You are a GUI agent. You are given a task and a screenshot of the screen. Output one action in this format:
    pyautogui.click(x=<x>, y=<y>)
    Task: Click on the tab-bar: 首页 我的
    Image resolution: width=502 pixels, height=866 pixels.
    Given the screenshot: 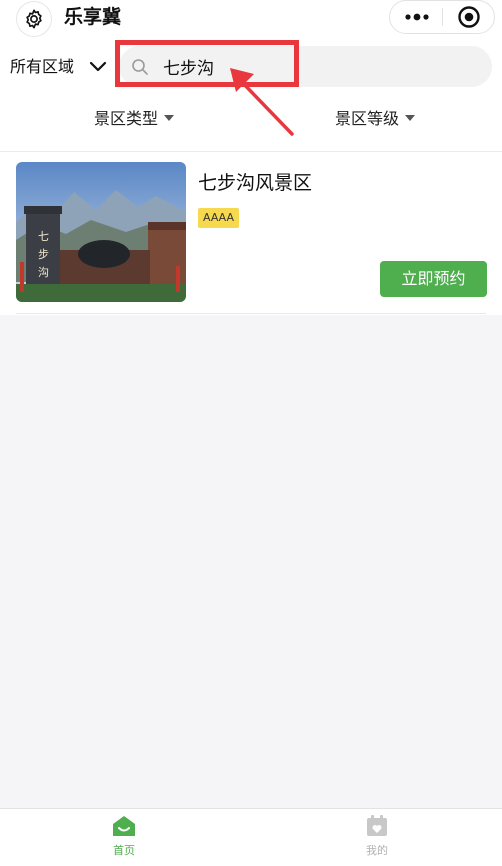 What is the action you would take?
    pyautogui.click(x=251, y=837)
    